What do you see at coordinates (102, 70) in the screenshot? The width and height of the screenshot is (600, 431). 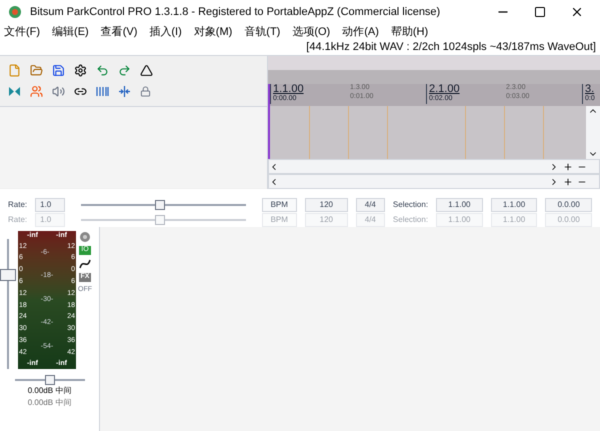 I see `undo-icon` at bounding box center [102, 70].